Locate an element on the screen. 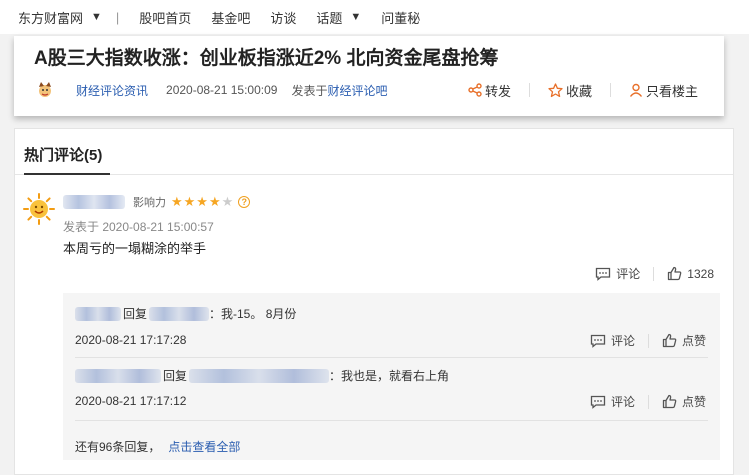 The height and width of the screenshot is (475, 749). nav-ask-secretary: 问董秘 is located at coordinates (400, 17).